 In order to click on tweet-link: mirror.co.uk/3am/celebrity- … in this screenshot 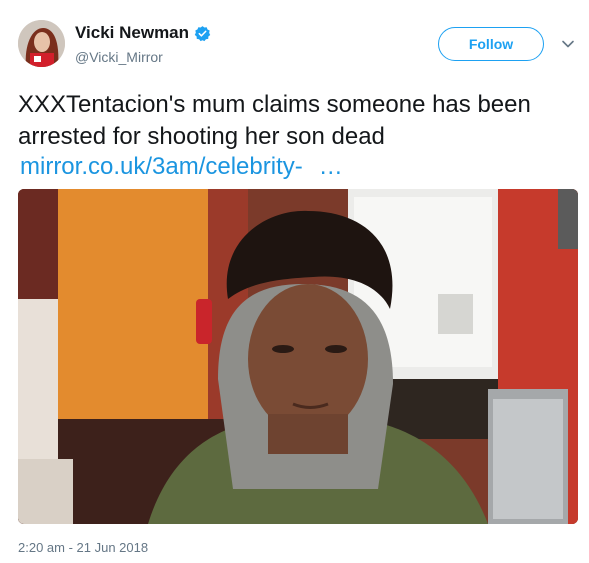, I will do `click(181, 167)`.